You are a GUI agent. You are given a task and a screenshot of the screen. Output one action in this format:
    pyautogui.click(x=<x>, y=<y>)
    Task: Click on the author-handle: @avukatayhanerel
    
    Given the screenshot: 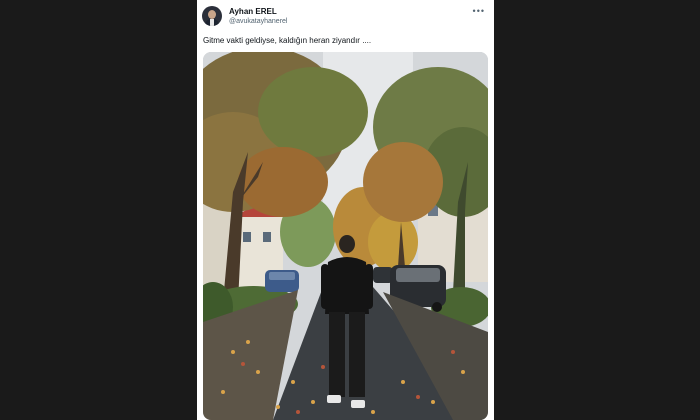 What is the action you would take?
    pyautogui.click(x=258, y=21)
    